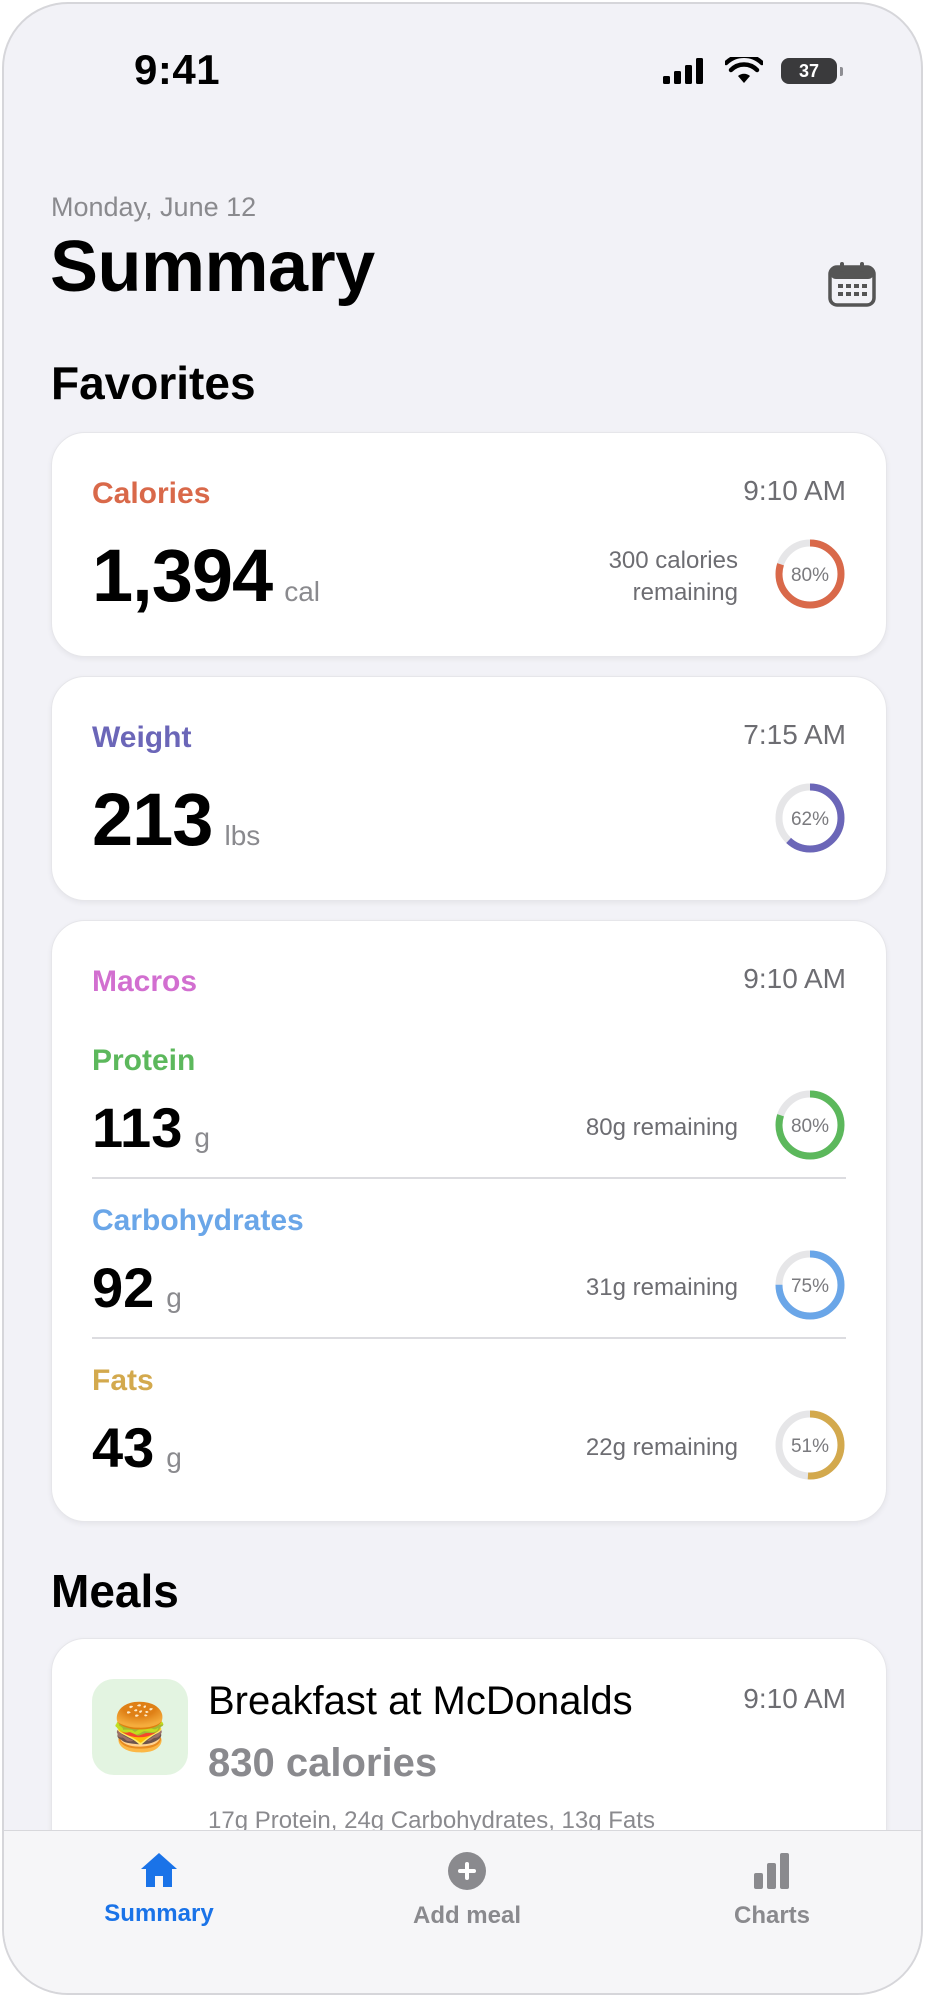 The height and width of the screenshot is (1999, 927). I want to click on weight-unit: lbs, so click(242, 835).